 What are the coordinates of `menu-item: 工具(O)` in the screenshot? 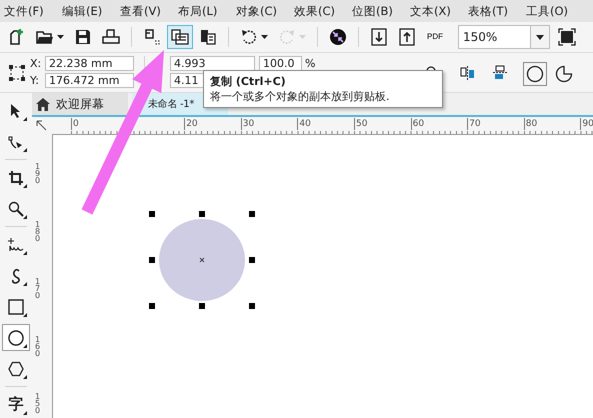 It's located at (555, 11).